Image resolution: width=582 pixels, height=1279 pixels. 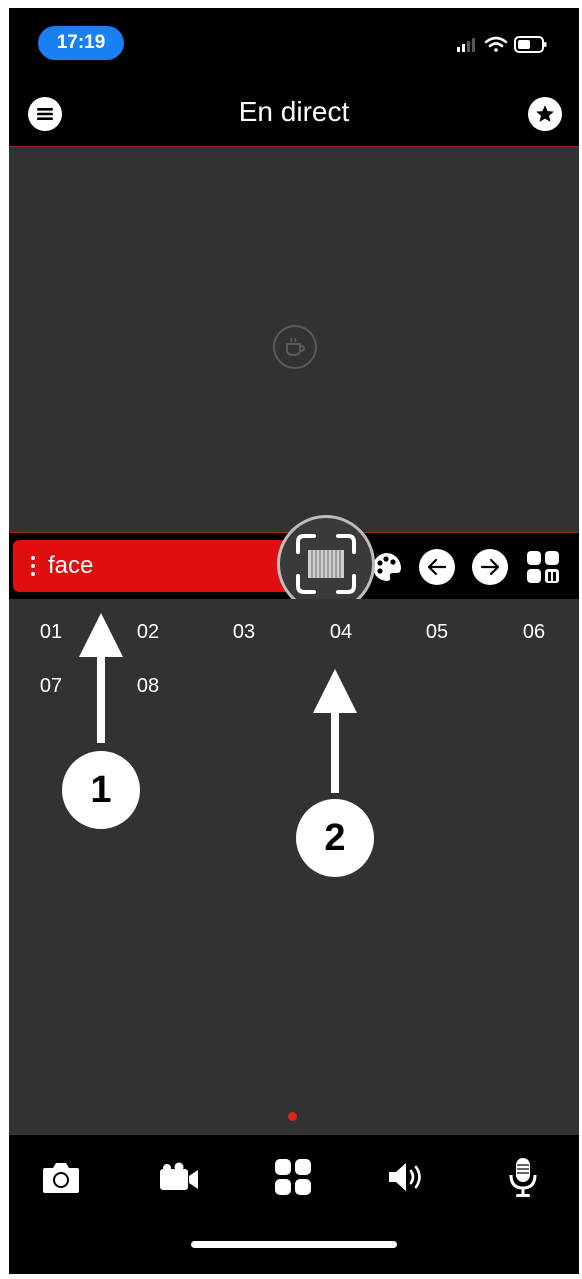 I want to click on previous-button, so click(x=437, y=567).